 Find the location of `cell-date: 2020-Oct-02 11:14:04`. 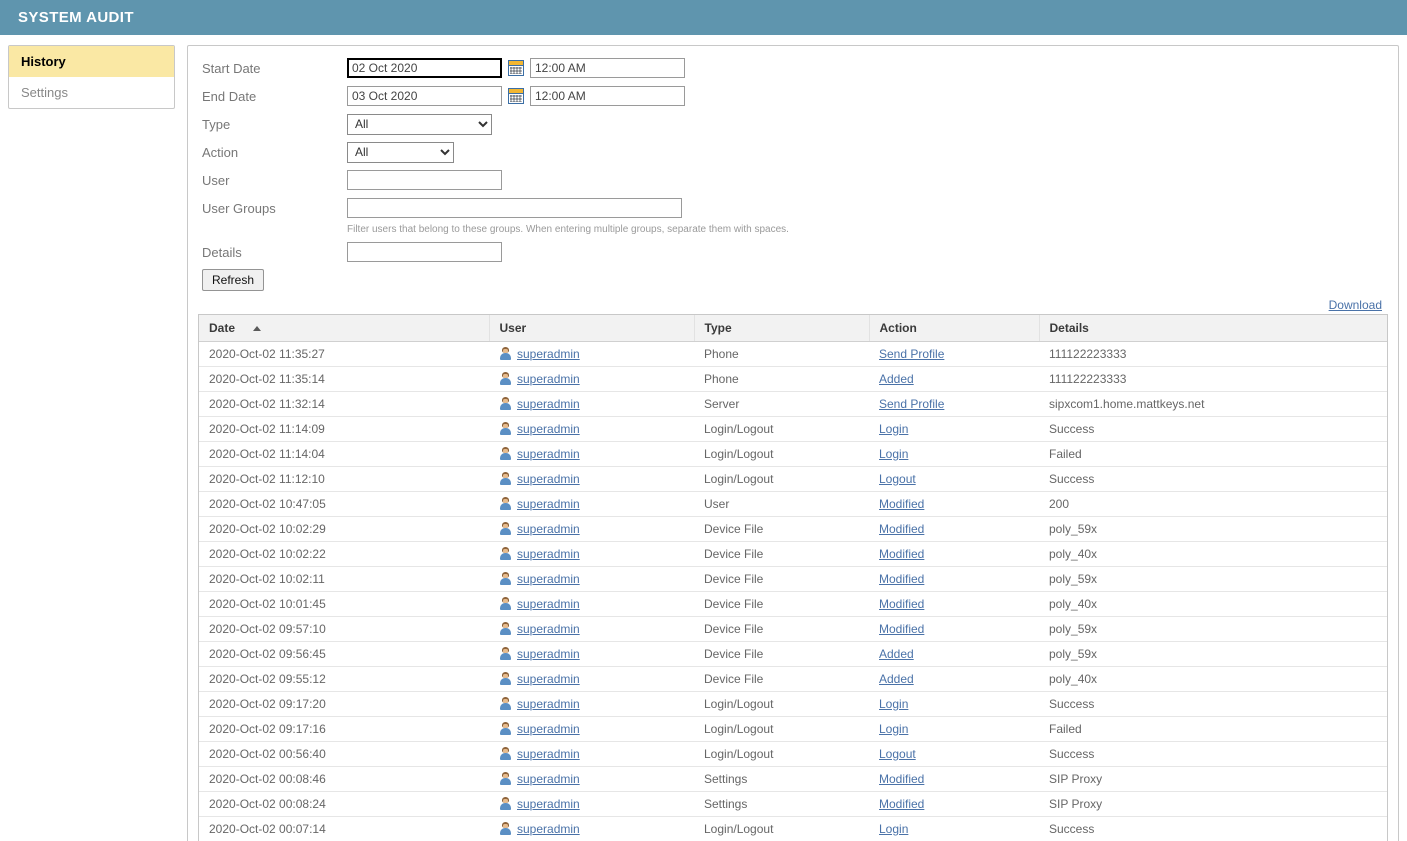

cell-date: 2020-Oct-02 11:14:04 is located at coordinates (344, 454).